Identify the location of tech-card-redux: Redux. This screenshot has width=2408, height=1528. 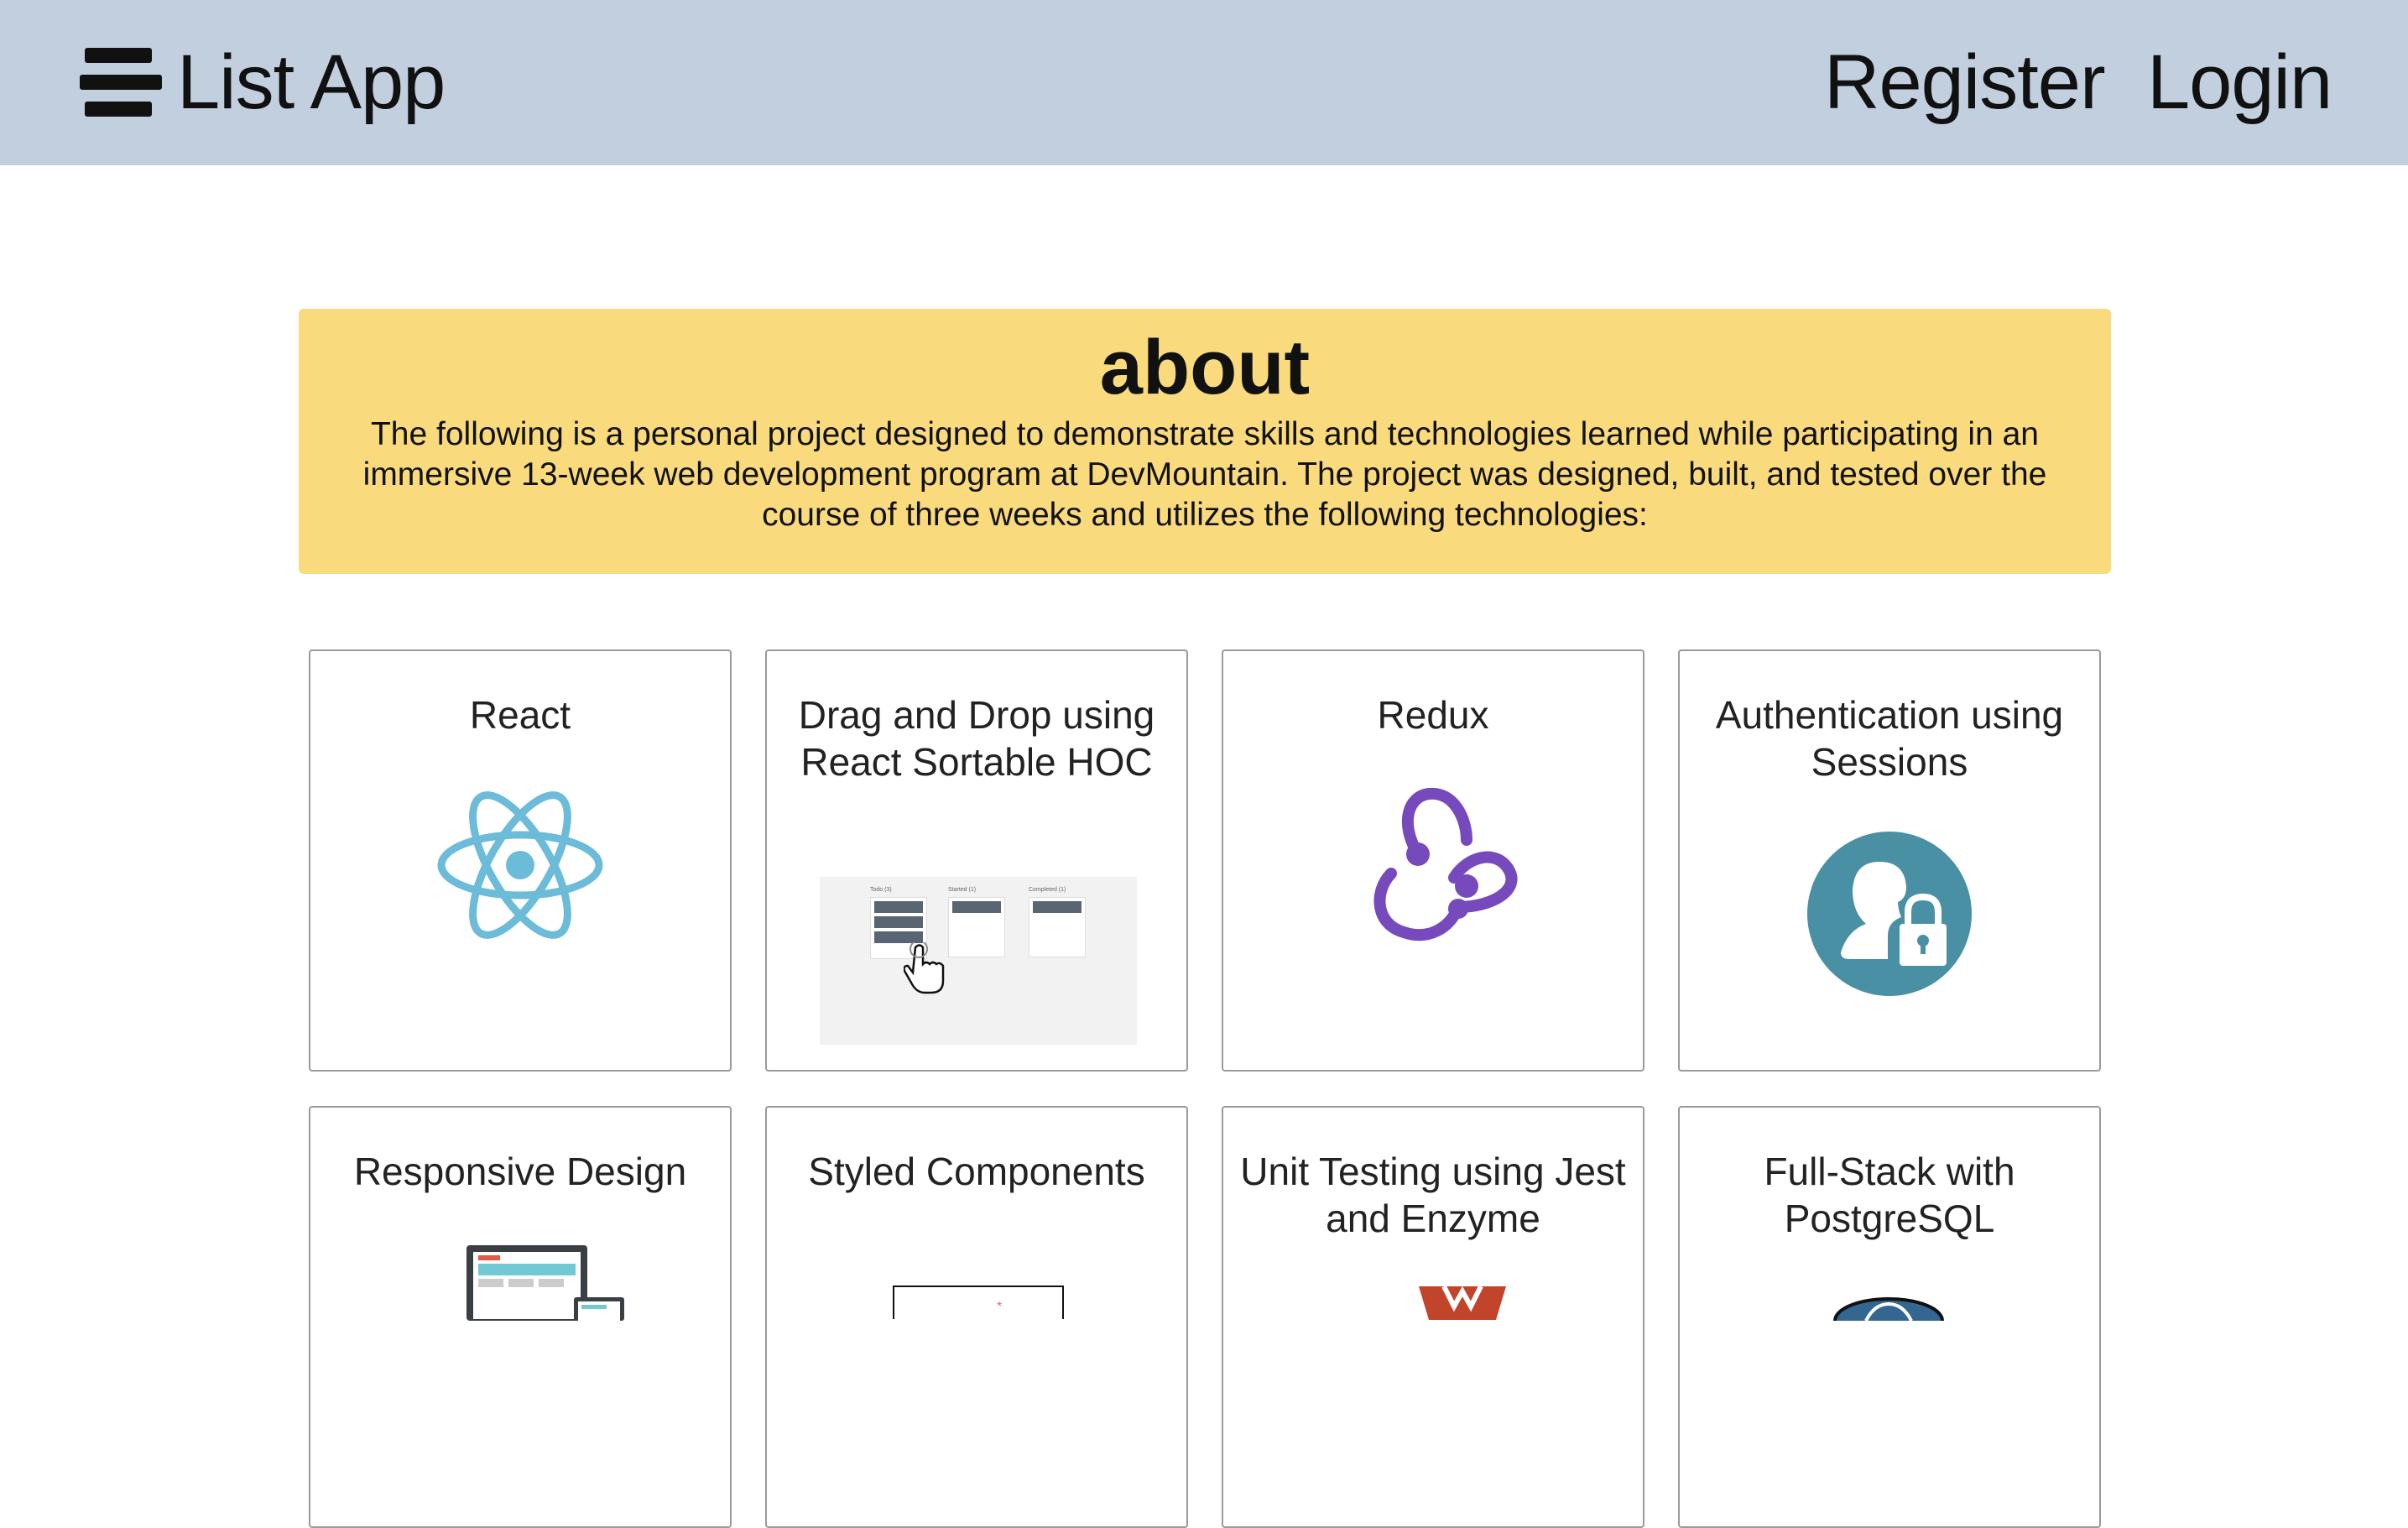
(1433, 860).